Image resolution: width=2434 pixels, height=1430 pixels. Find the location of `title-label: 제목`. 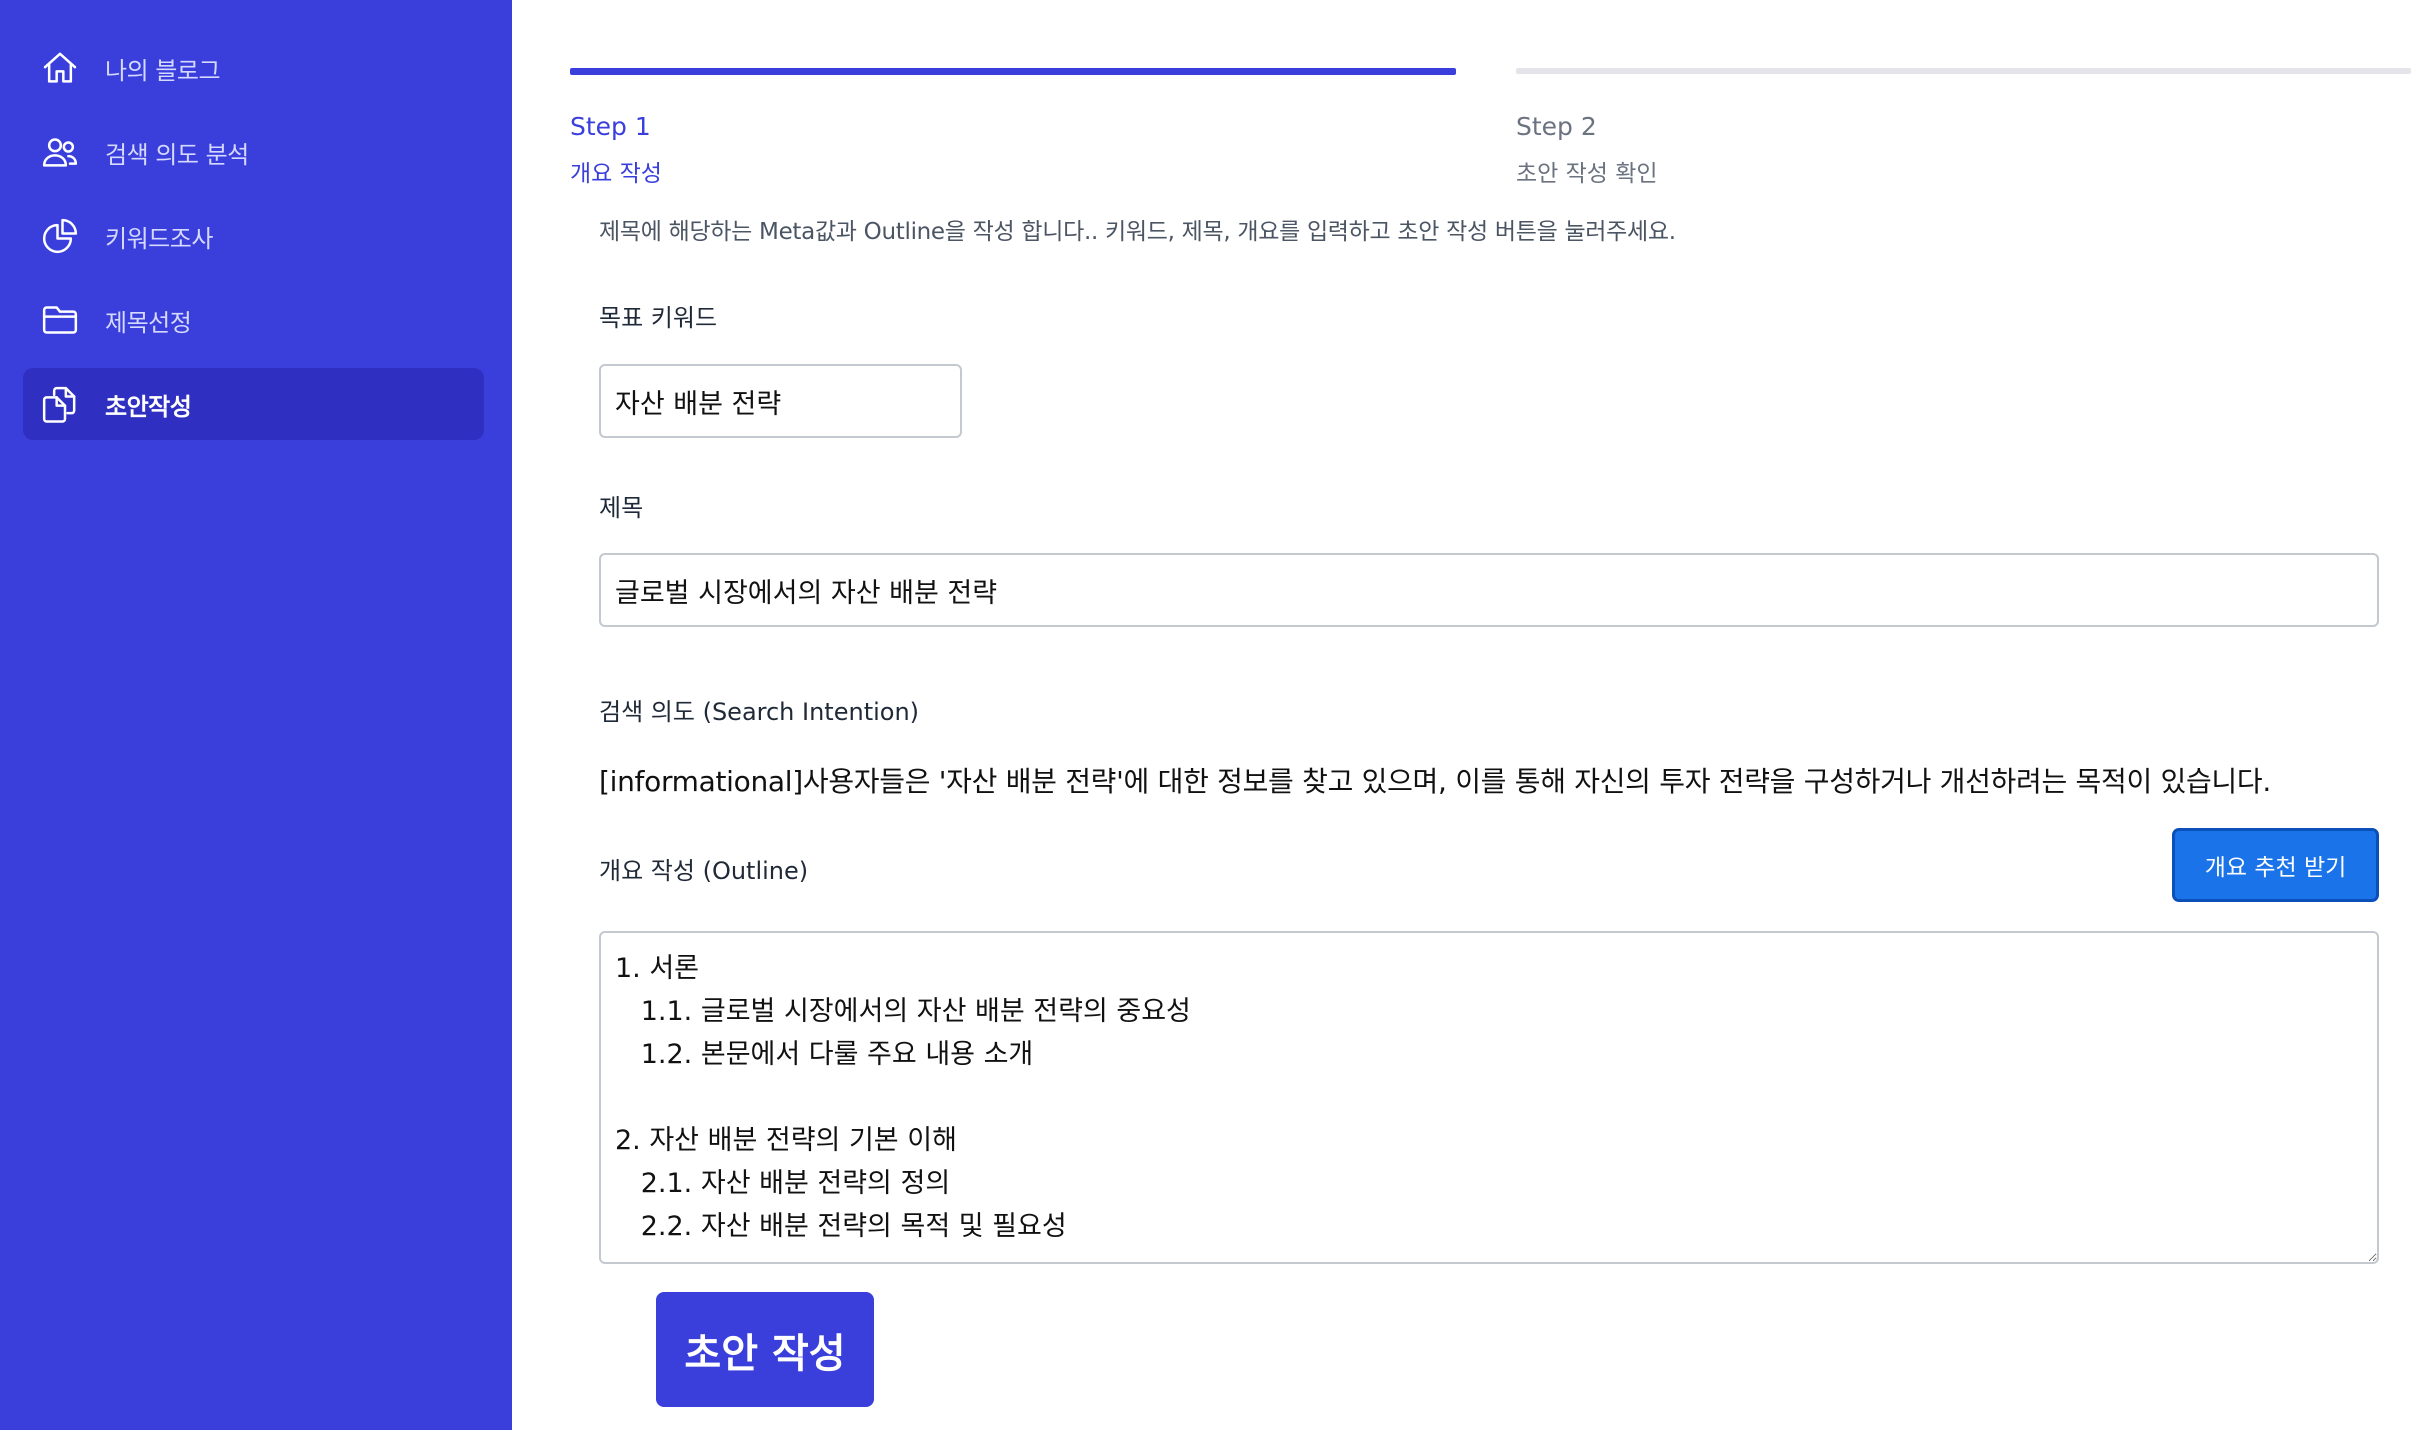

title-label: 제목 is located at coordinates (621, 508).